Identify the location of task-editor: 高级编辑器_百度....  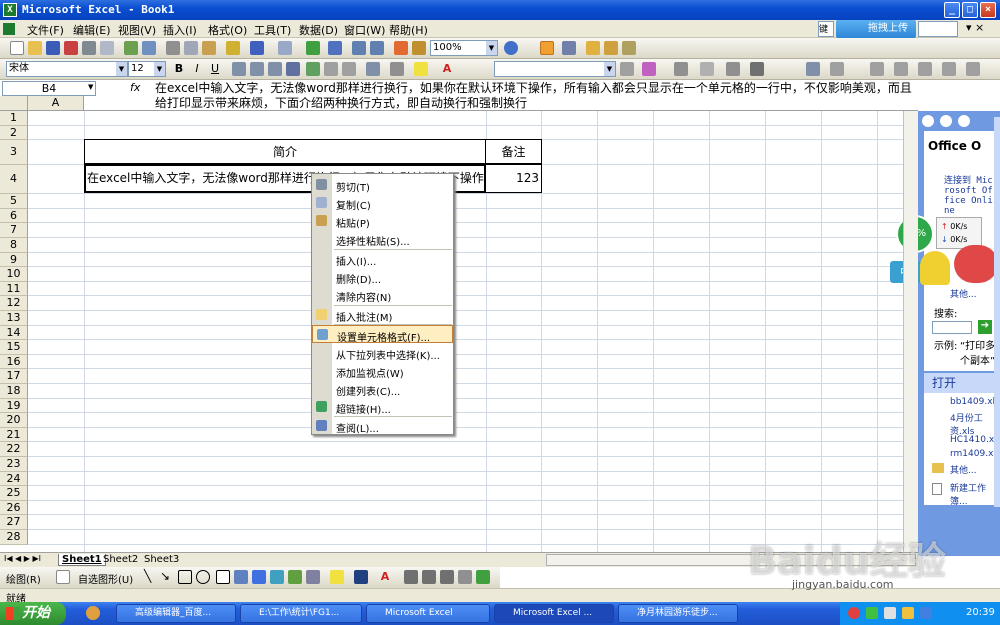
(176, 613).